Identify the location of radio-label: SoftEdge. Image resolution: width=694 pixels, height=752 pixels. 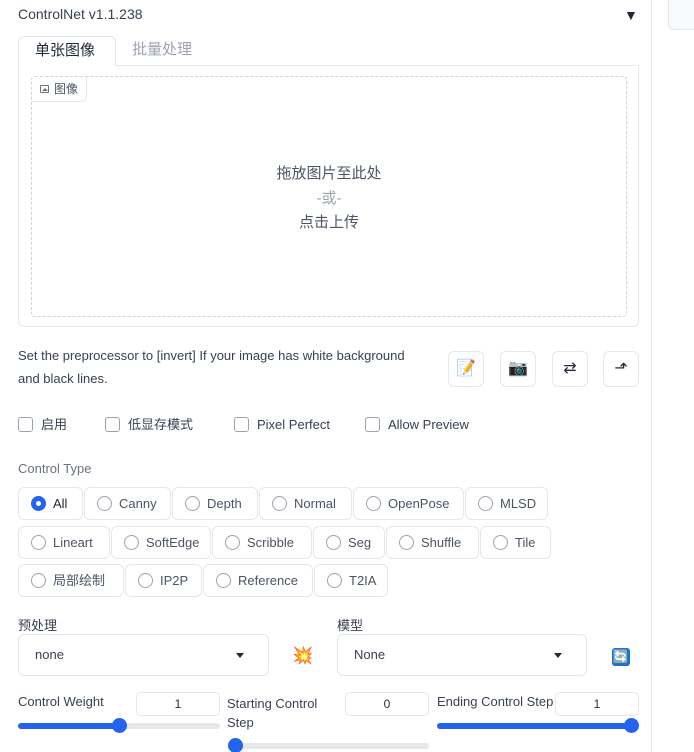
(173, 542).